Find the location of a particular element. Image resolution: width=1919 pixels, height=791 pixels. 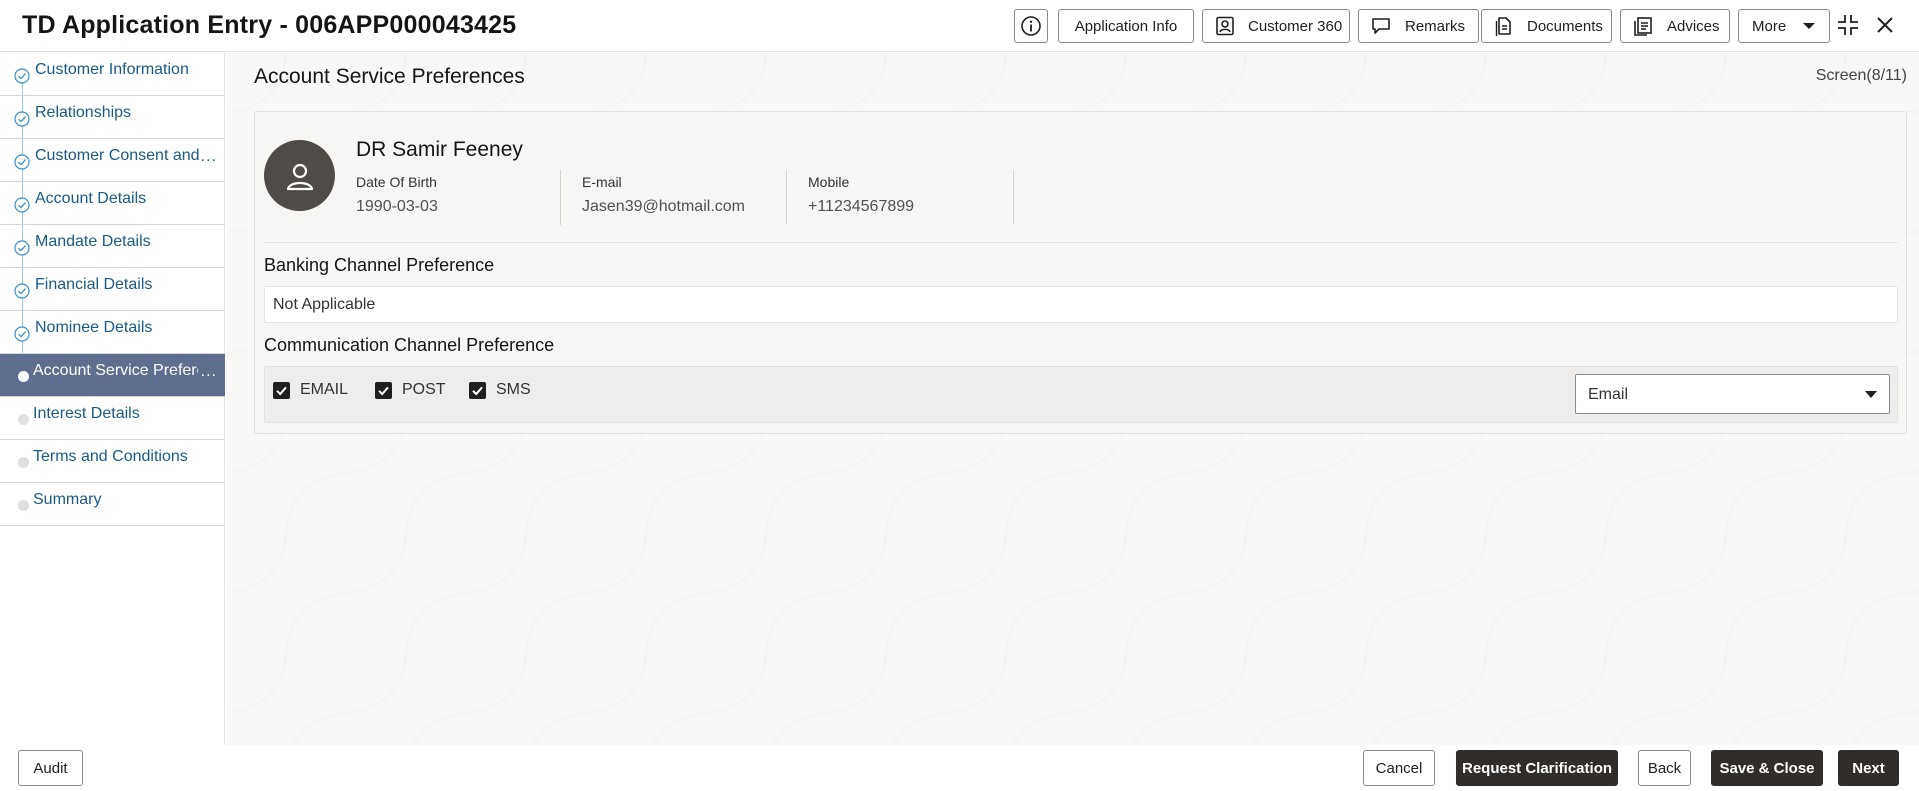

close-icon is located at coordinates (1885, 25).